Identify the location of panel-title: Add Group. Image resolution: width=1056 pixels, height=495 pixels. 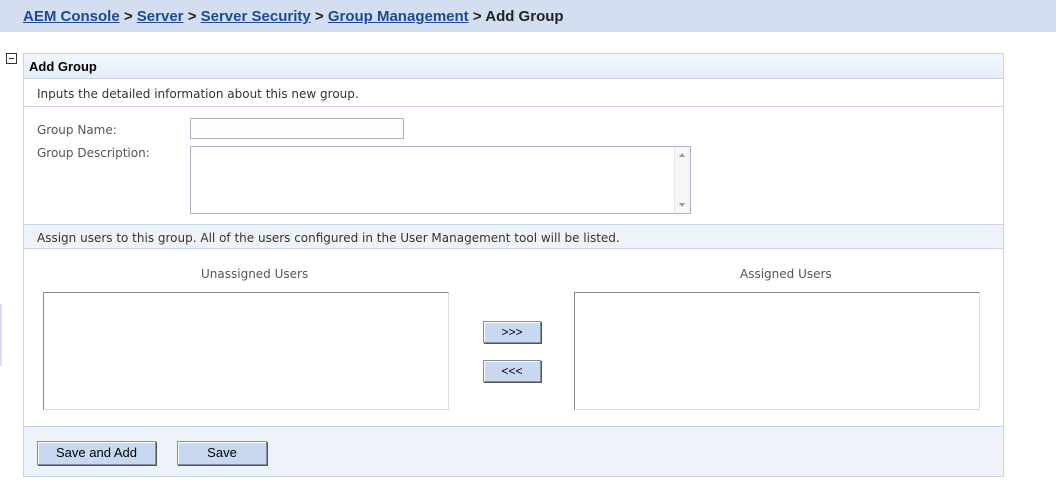
(63, 66).